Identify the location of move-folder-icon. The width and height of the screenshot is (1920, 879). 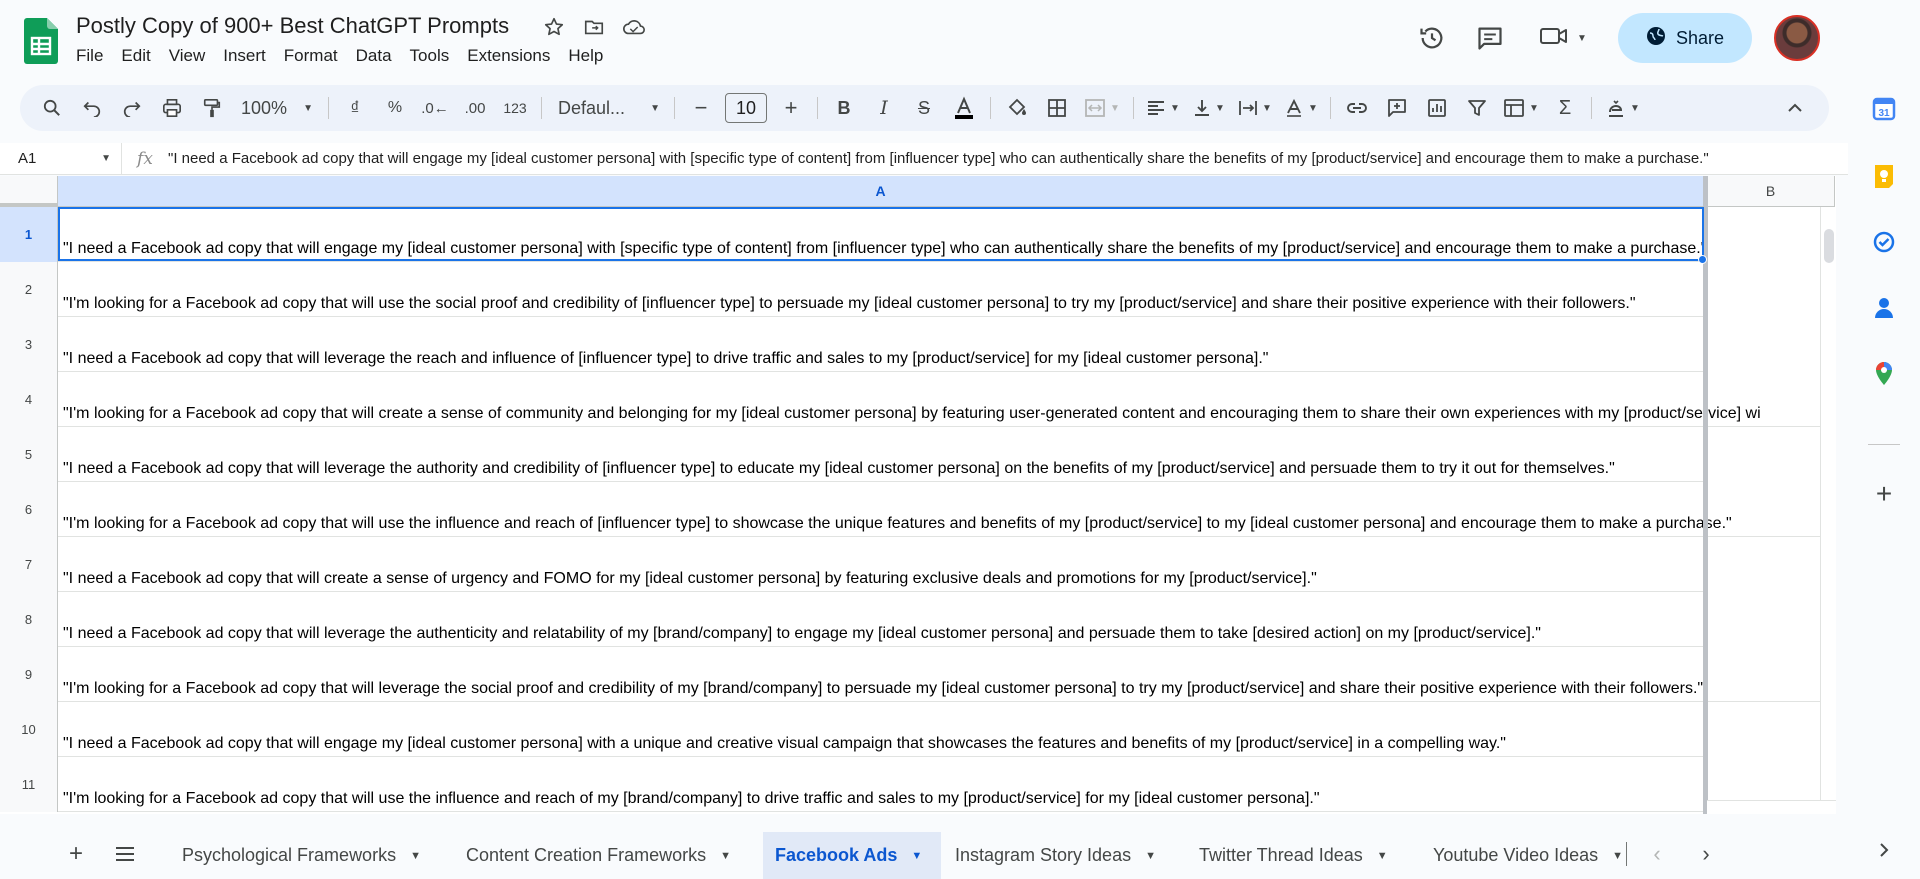
(594, 27).